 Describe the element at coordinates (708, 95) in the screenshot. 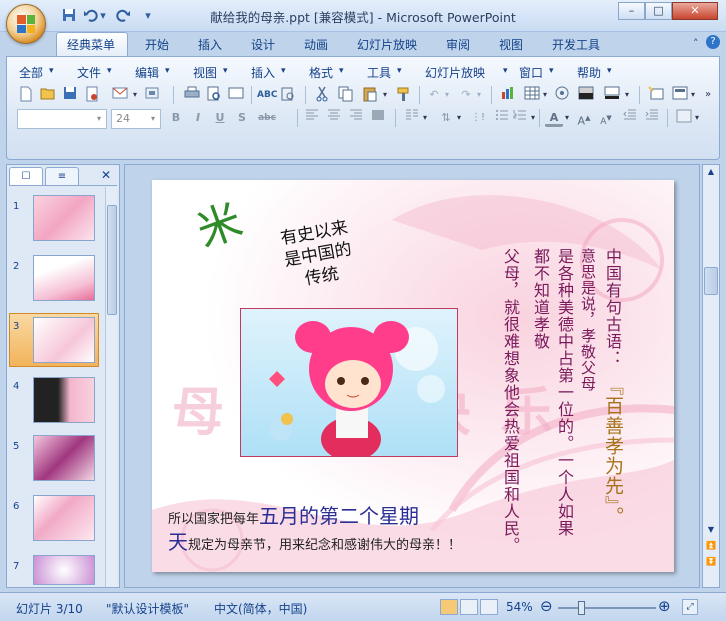

I see `toolbar-overflow-icon: »` at that location.